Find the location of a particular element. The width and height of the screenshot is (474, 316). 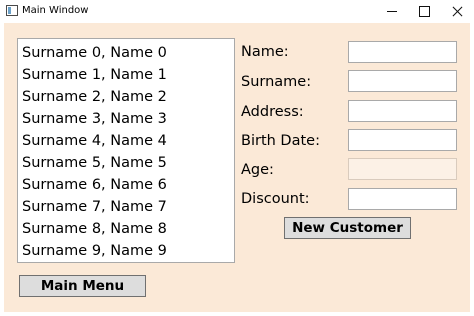

window-bottom-edge is located at coordinates (237, 314).